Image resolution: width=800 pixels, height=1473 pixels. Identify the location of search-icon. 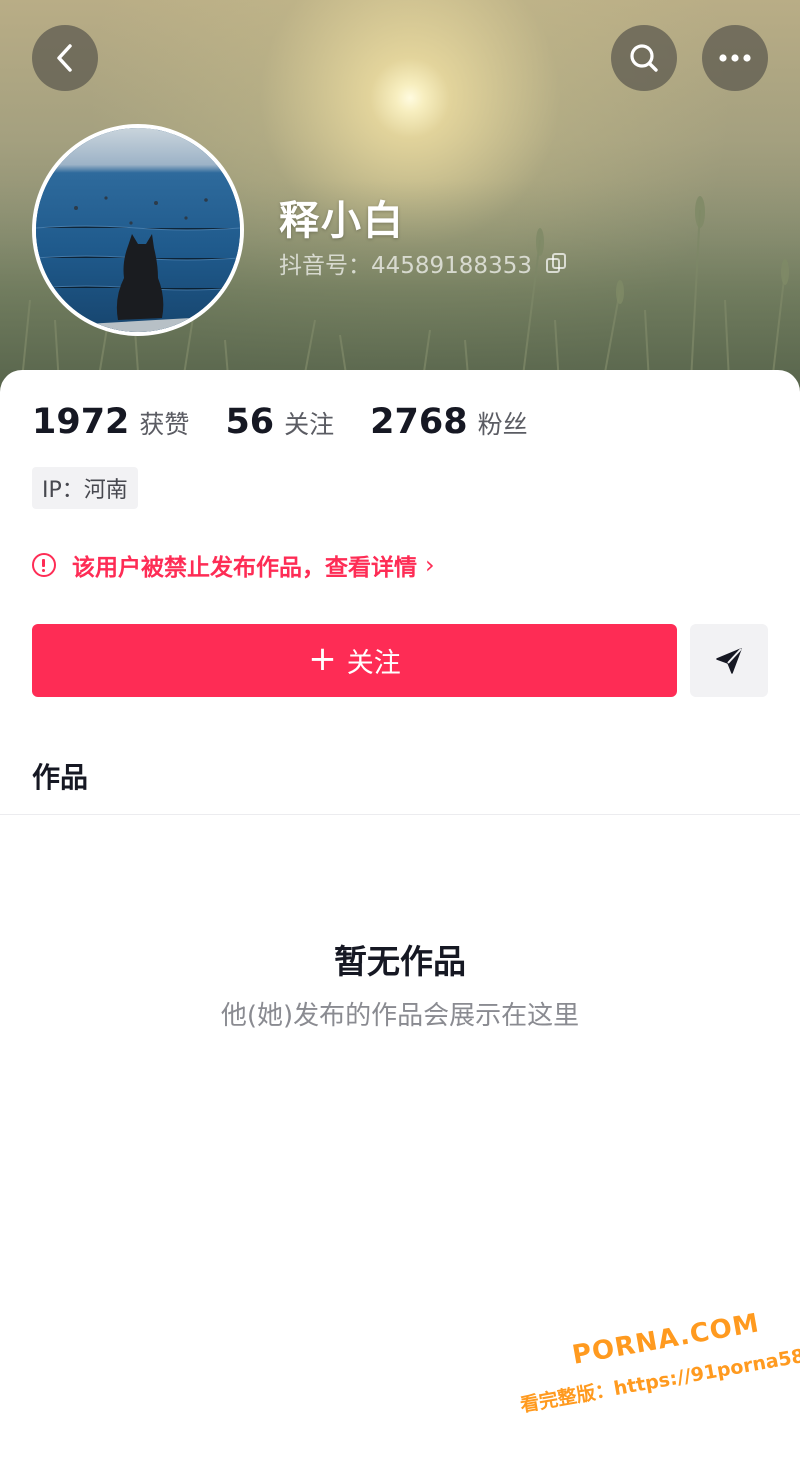
(644, 58).